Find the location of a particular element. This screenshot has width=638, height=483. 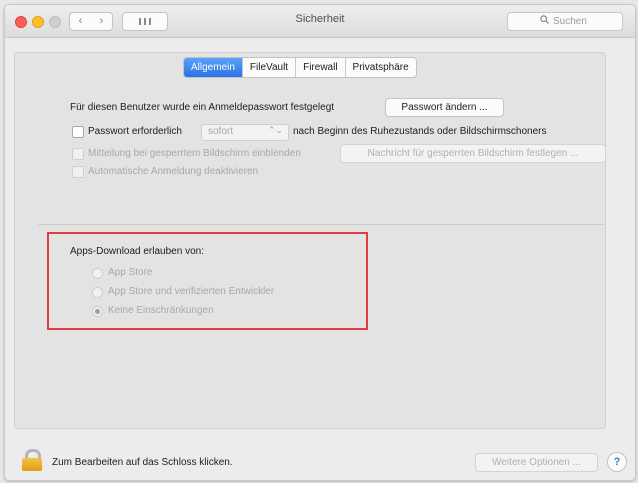

search-placeholder: Suchen is located at coordinates (570, 21).